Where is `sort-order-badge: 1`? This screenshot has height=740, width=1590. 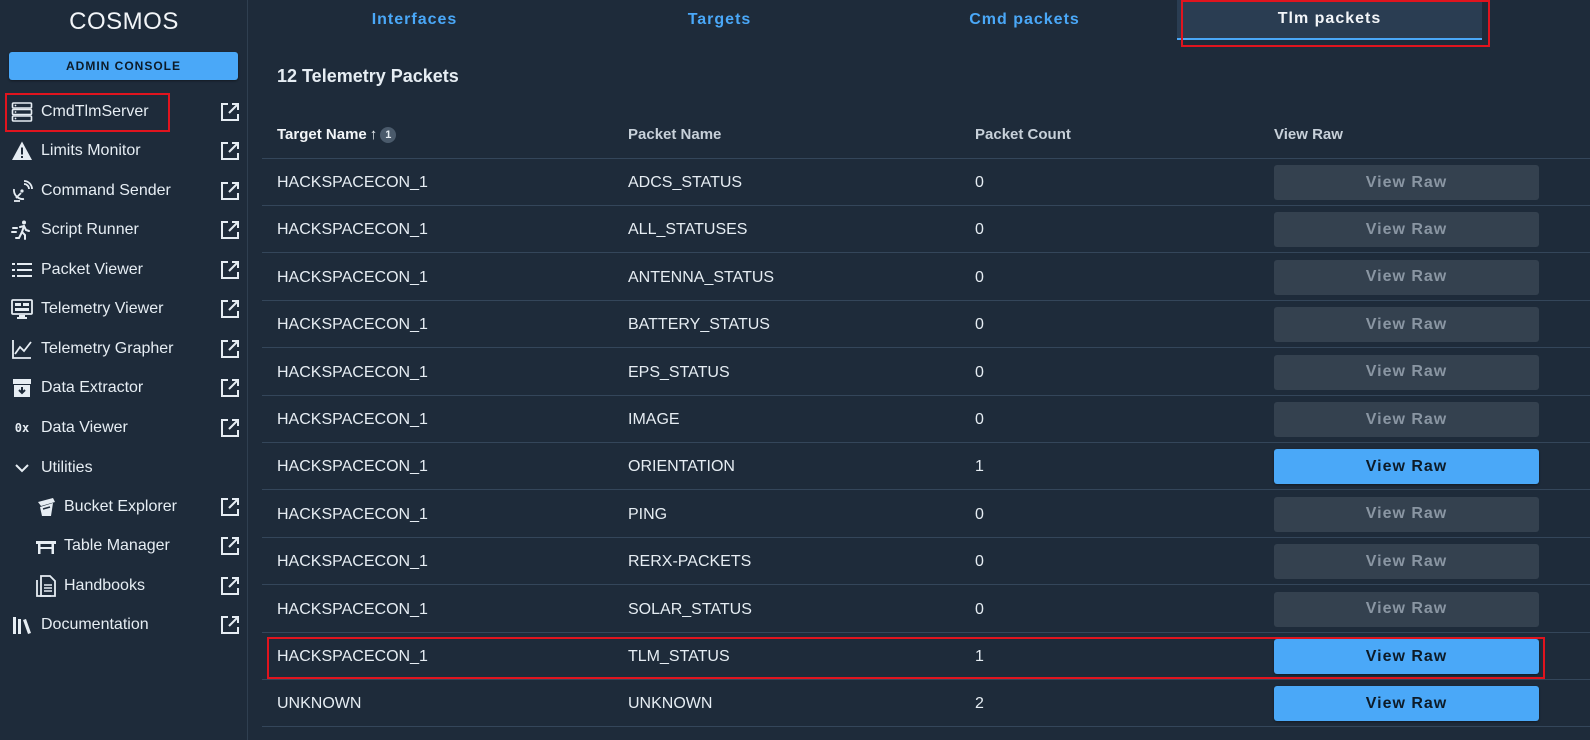
sort-order-badge: 1 is located at coordinates (388, 134).